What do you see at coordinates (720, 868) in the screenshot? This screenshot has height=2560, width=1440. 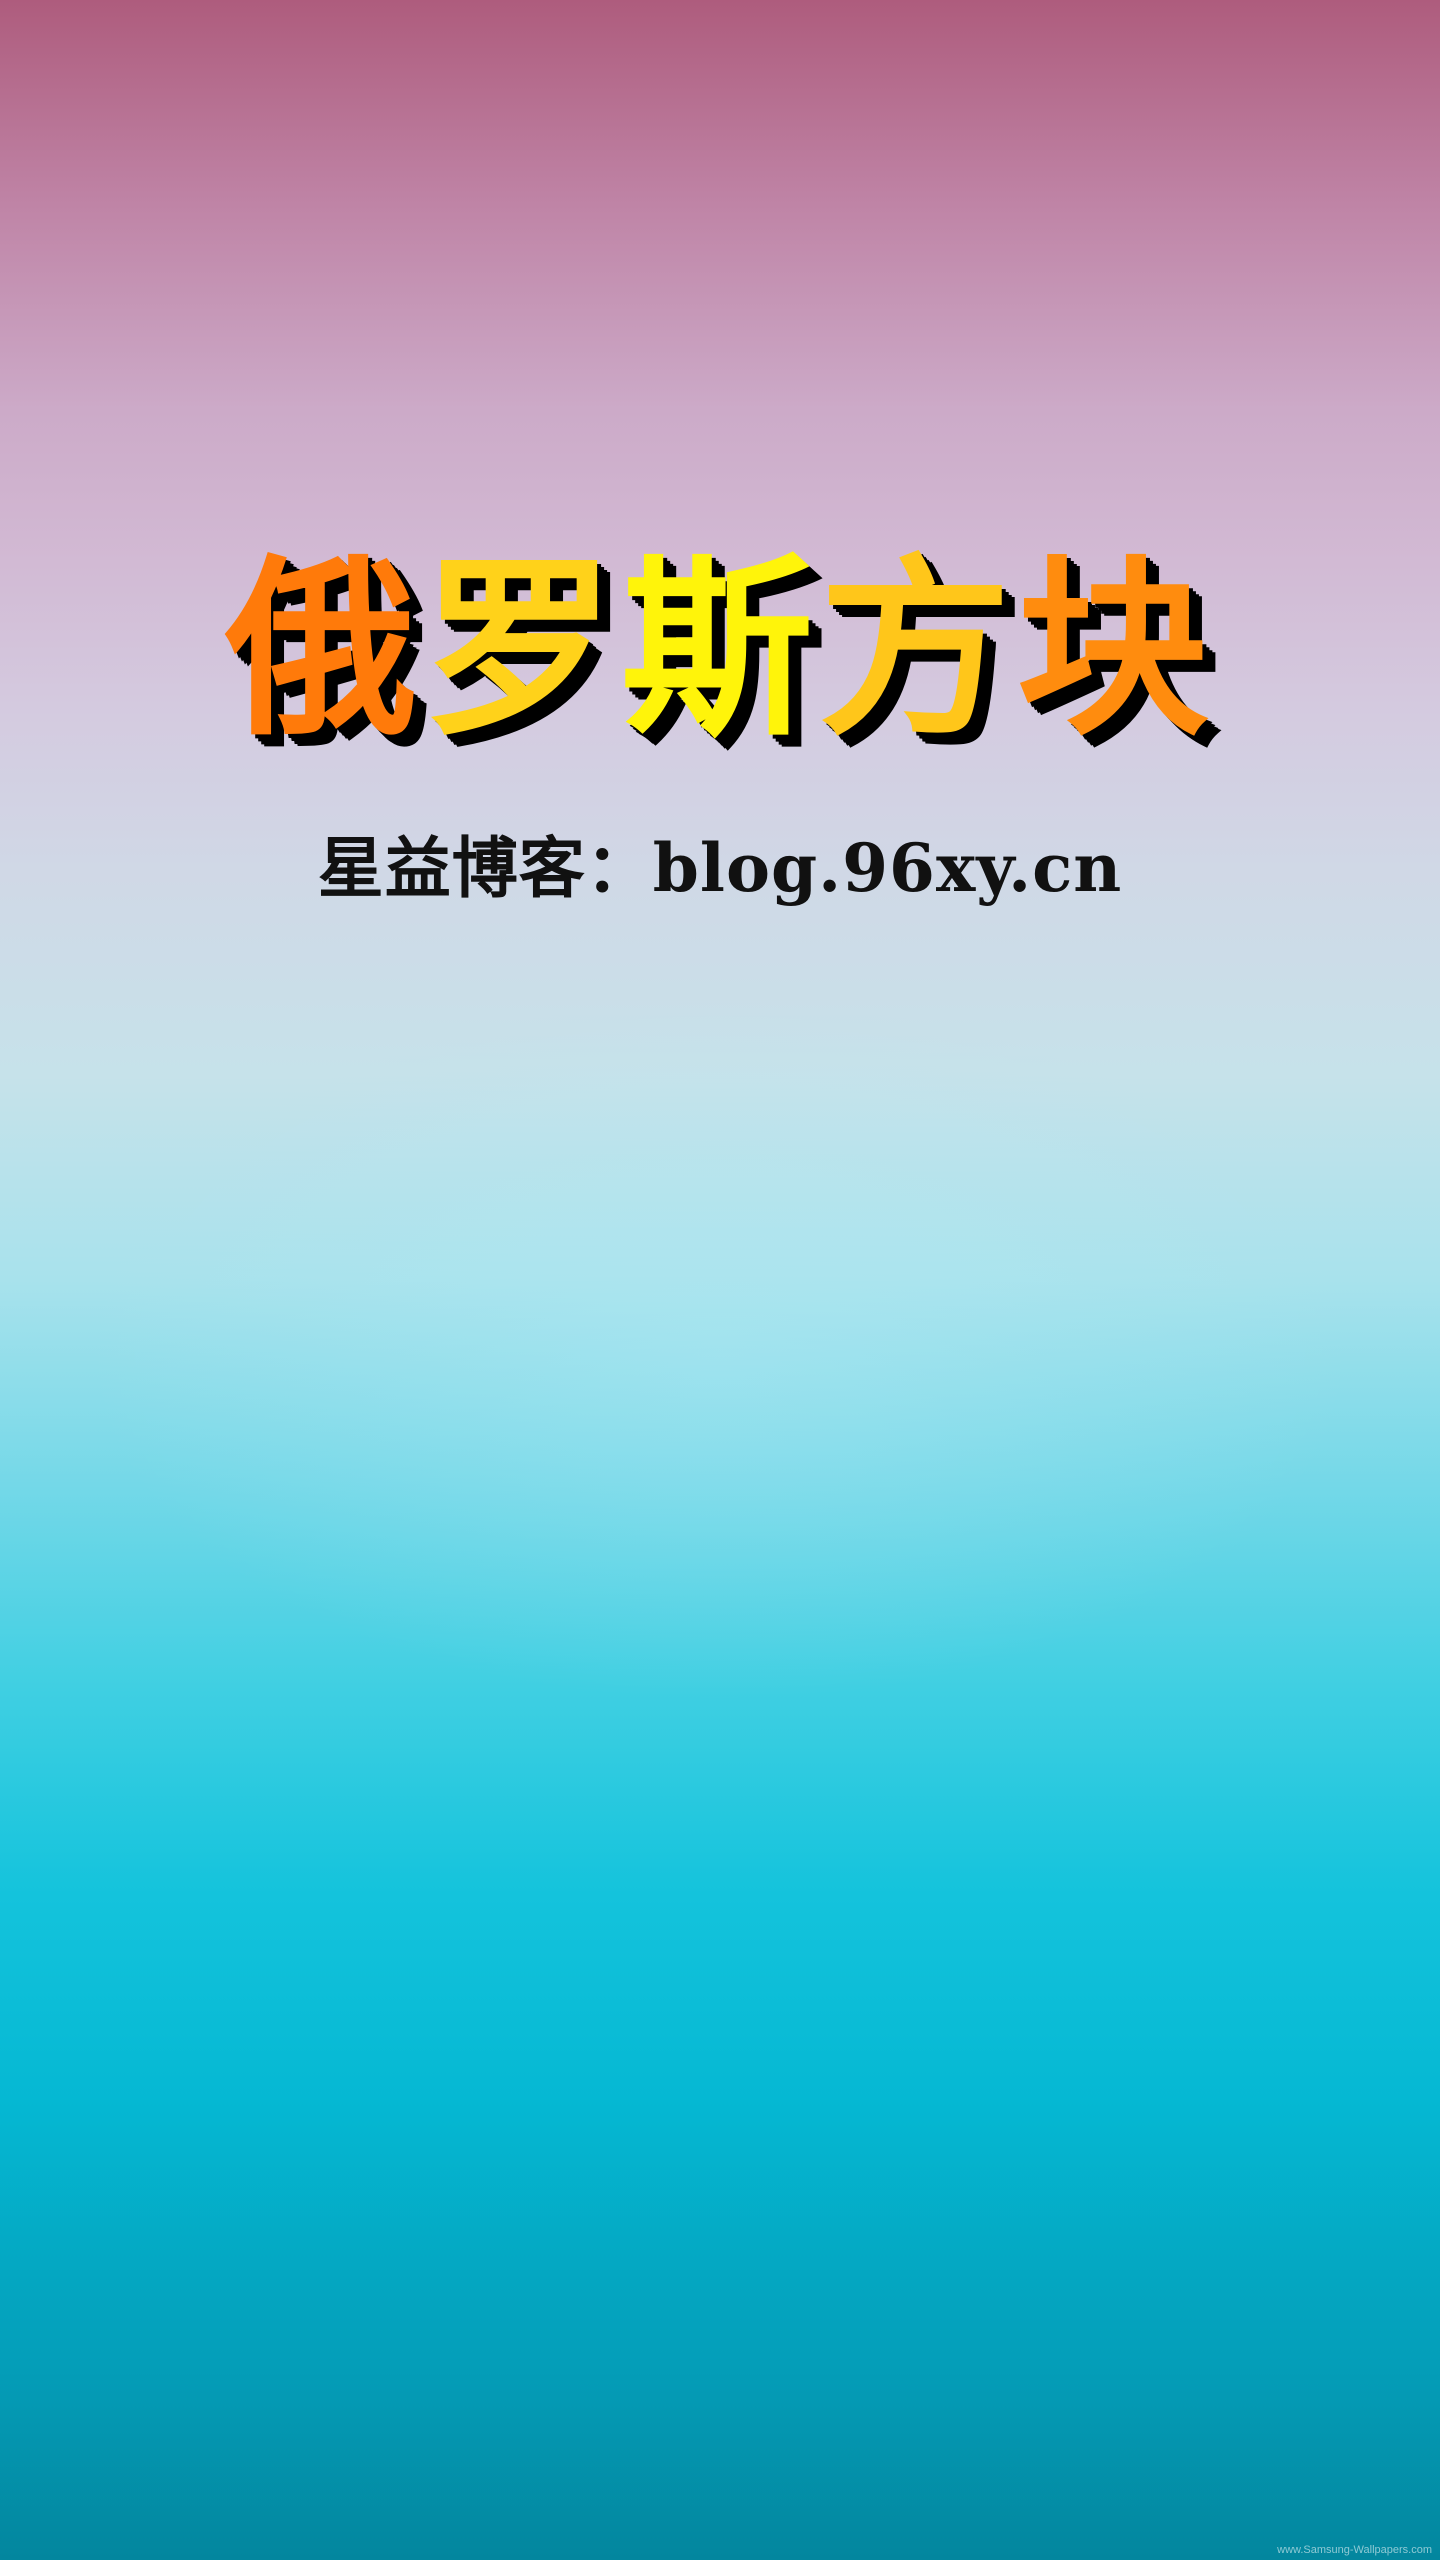 I see `blog-subtitle: 星益博客：blog.96xy.cn` at bounding box center [720, 868].